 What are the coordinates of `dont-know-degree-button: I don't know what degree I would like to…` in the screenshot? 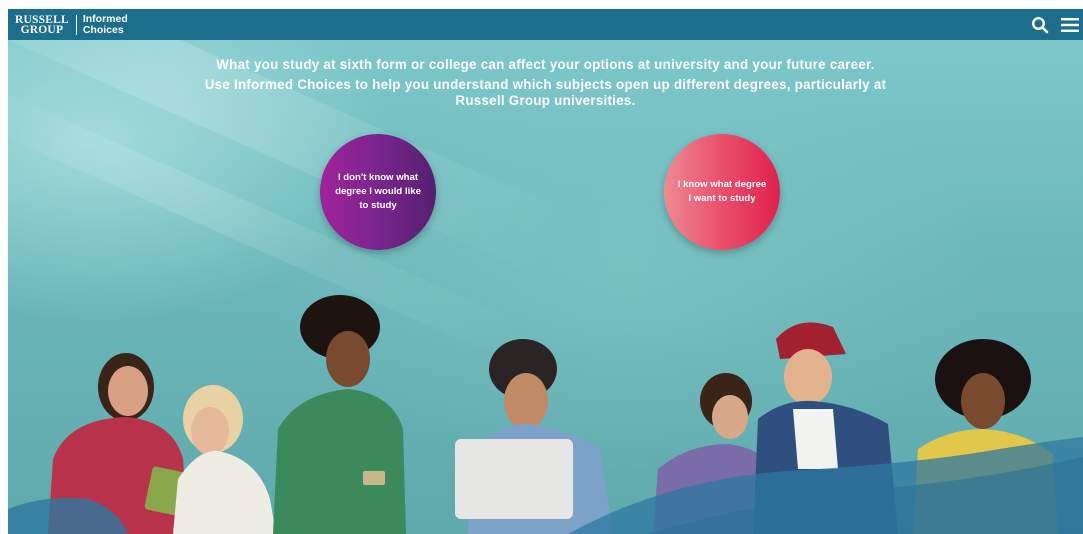 It's located at (378, 192).